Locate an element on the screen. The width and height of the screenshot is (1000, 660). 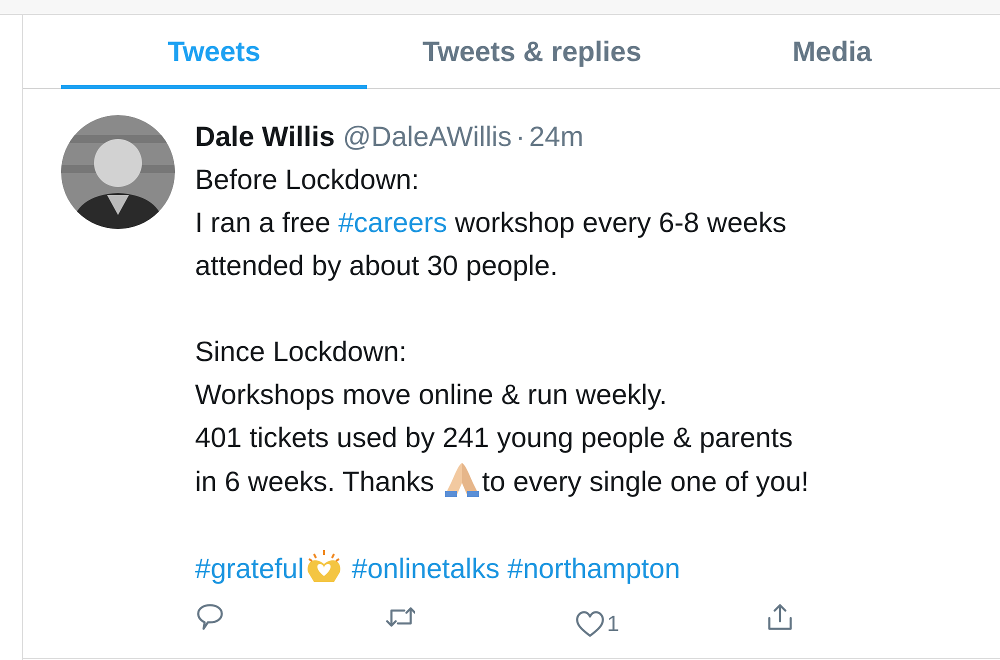
hashtag-link: #grateful is located at coordinates (249, 568).